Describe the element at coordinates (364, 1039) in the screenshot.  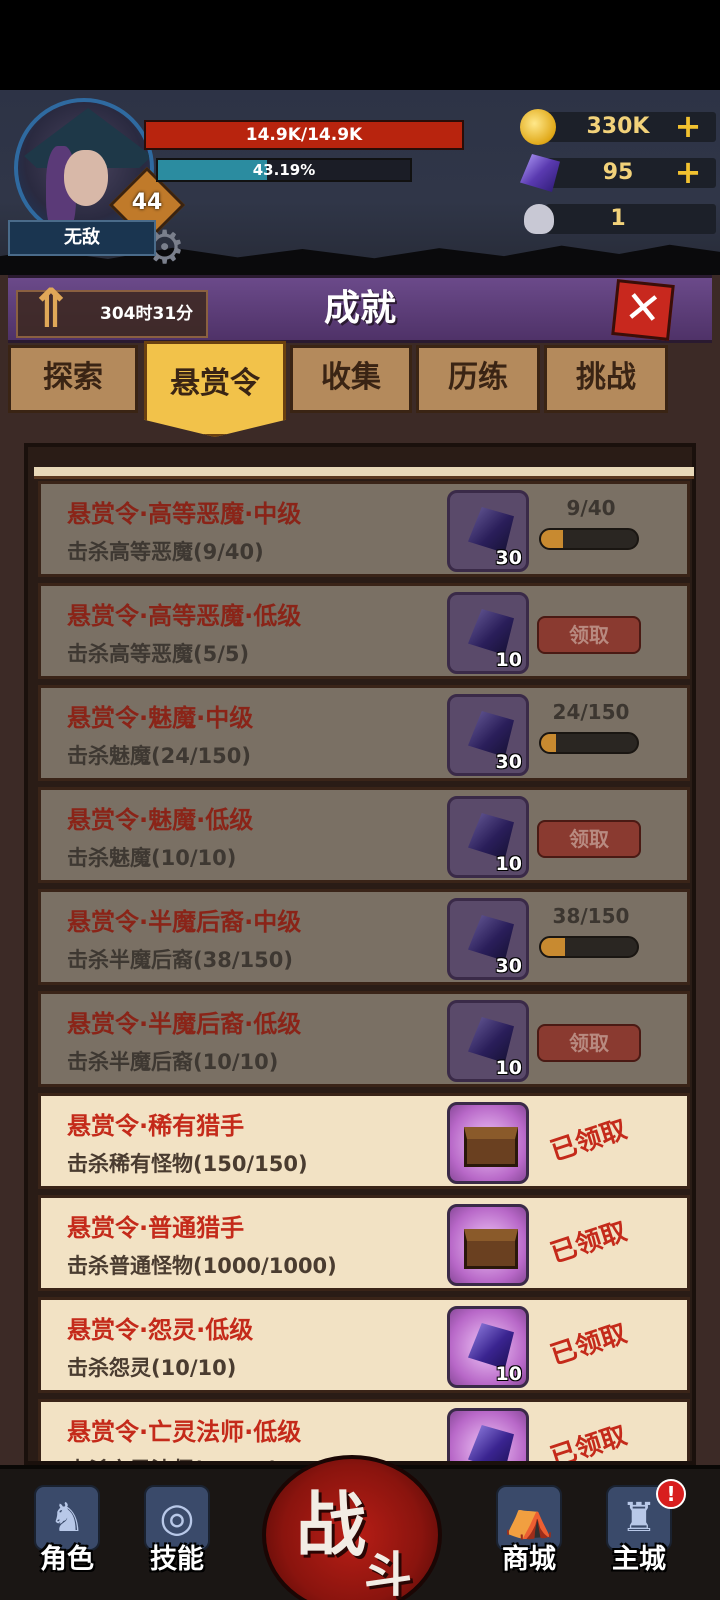
I see `achievement-row: 悬赏令·半魔后裔·低级击杀半魔后裔(10/10) 10 领取` at that location.